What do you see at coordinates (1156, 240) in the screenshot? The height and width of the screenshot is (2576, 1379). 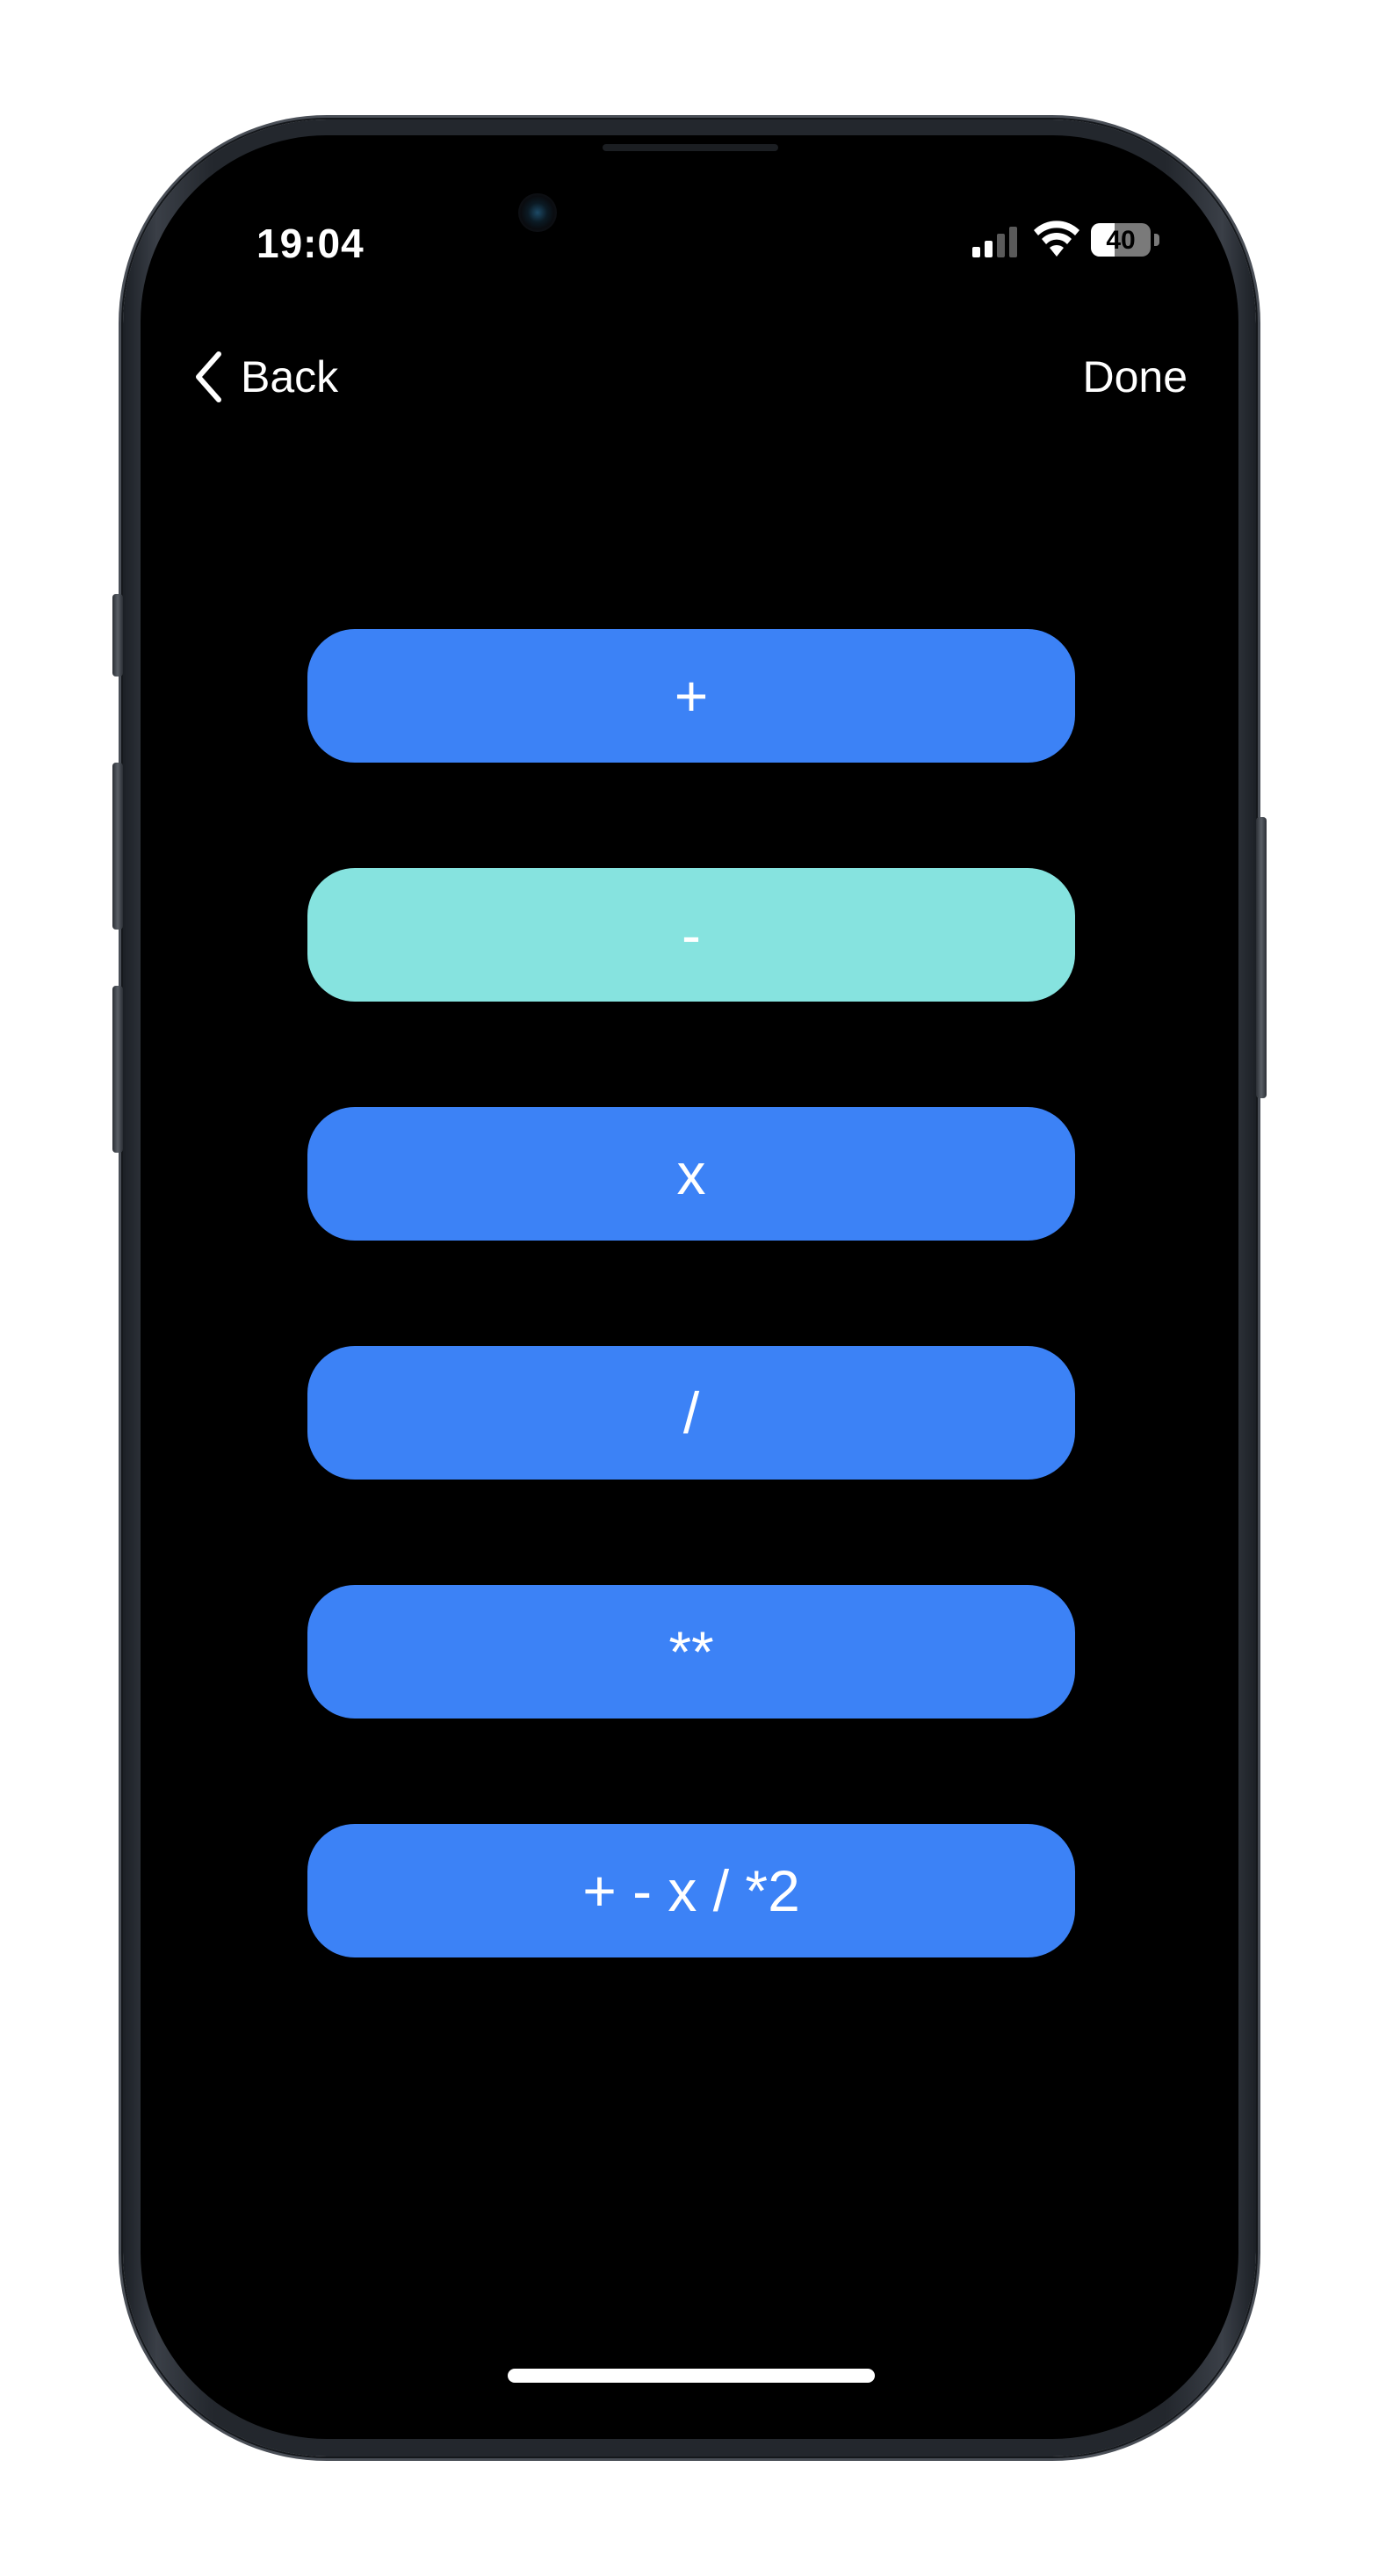 I see `battery-cap` at bounding box center [1156, 240].